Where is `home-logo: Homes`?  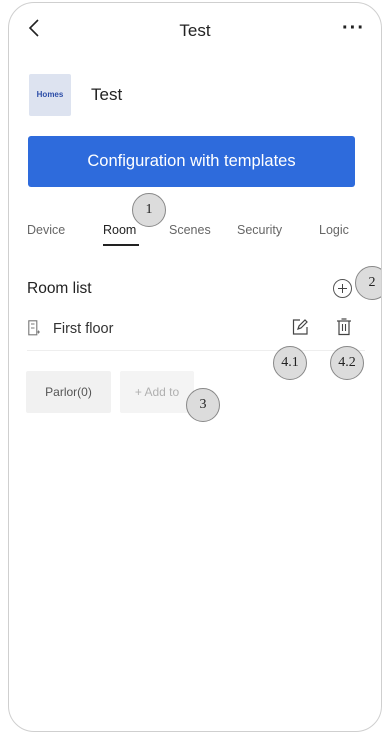
home-logo: Homes is located at coordinates (50, 95).